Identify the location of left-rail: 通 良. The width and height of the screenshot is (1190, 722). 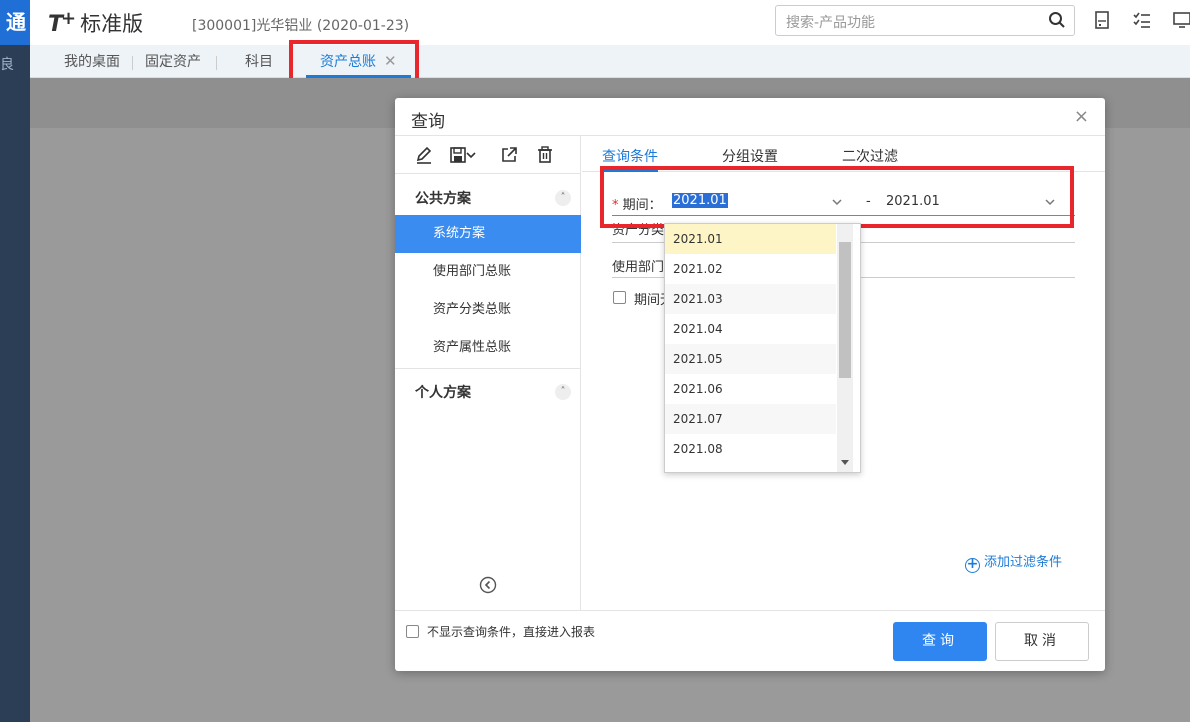
(15, 361).